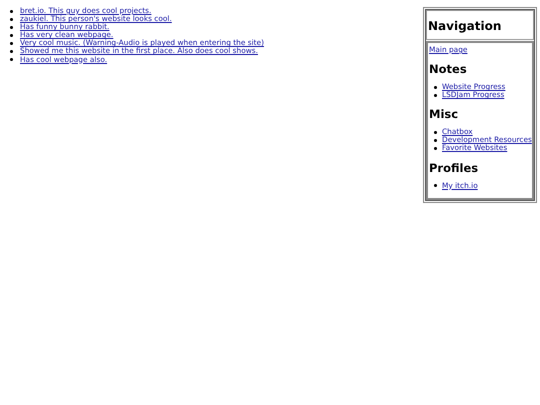  I want to click on navigation-title: Navigation, so click(465, 26).